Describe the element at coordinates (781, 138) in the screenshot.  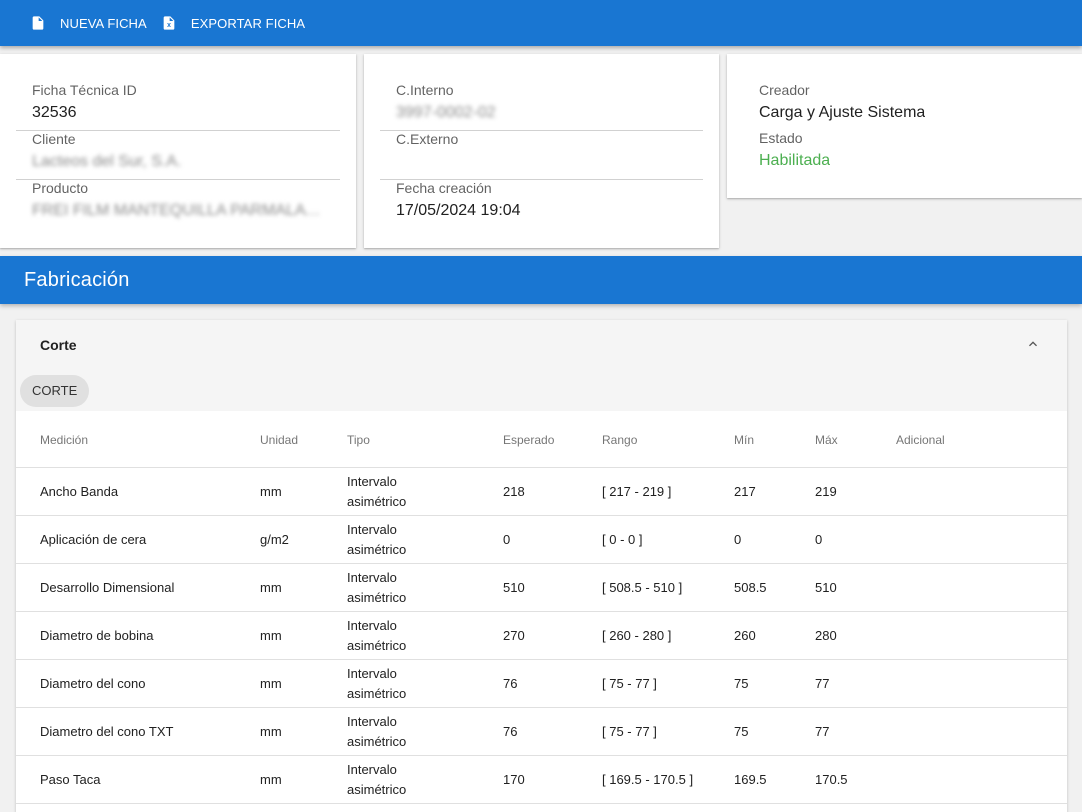
I see `status-label: Estado` at that location.